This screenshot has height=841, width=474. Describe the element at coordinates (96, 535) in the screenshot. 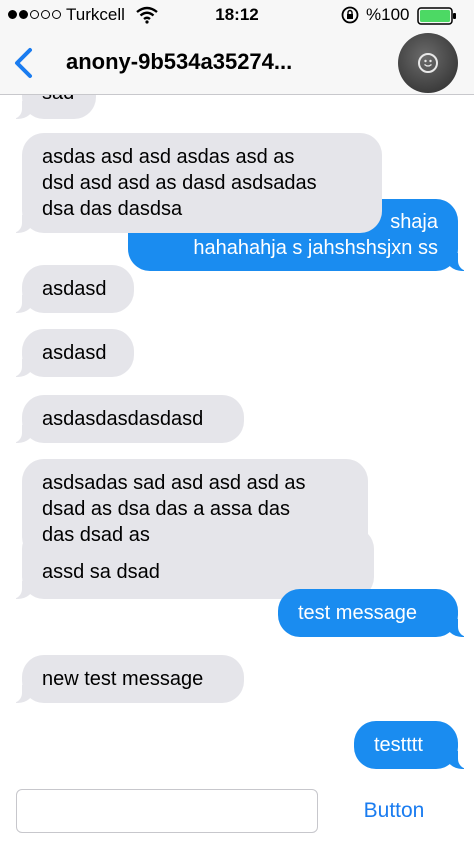

I see `message-line: das dsad as` at that location.